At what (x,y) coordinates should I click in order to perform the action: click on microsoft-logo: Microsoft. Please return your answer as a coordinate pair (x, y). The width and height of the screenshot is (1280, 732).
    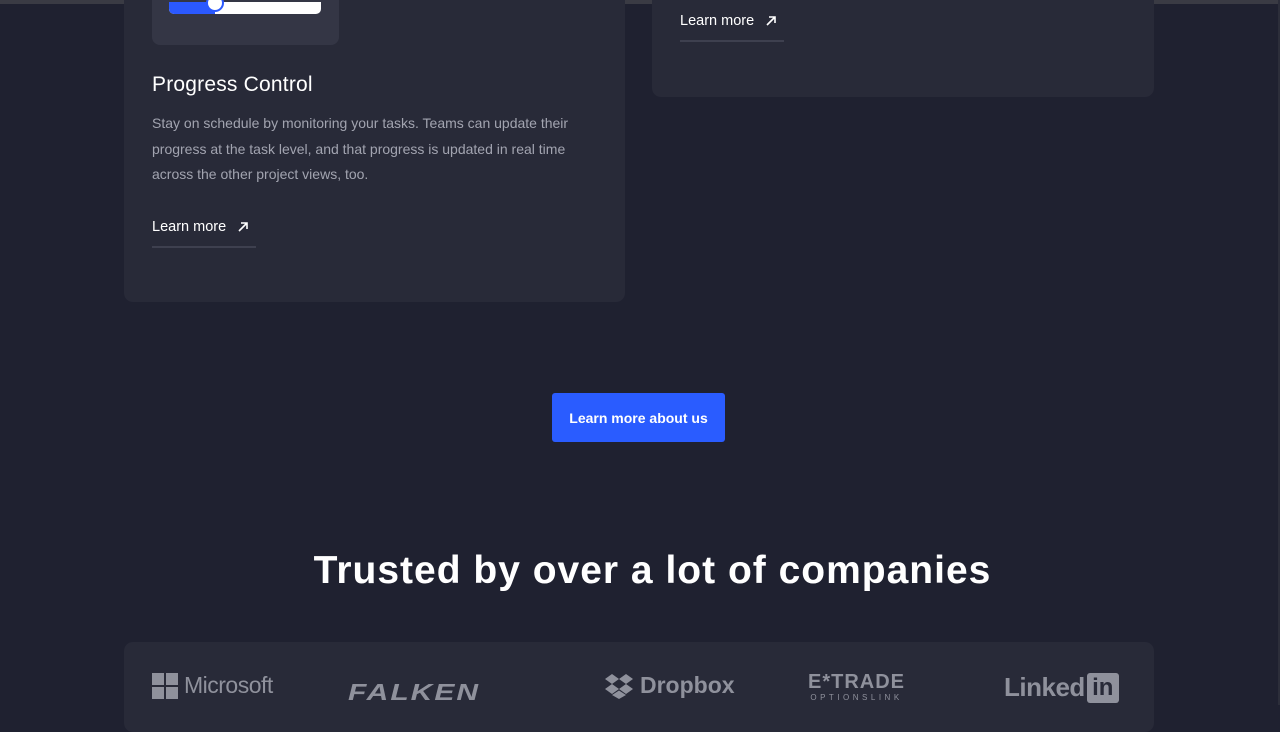
    Looking at the image, I should click on (212, 685).